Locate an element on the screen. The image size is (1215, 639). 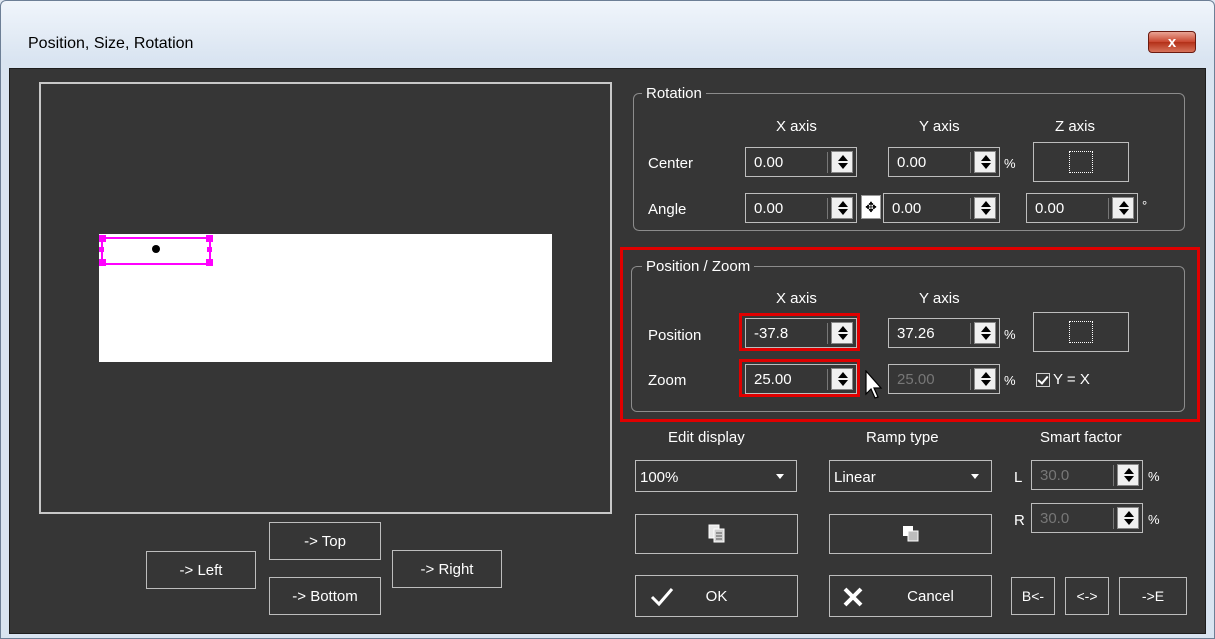
end-ramp-label: ->E is located at coordinates (1153, 596).